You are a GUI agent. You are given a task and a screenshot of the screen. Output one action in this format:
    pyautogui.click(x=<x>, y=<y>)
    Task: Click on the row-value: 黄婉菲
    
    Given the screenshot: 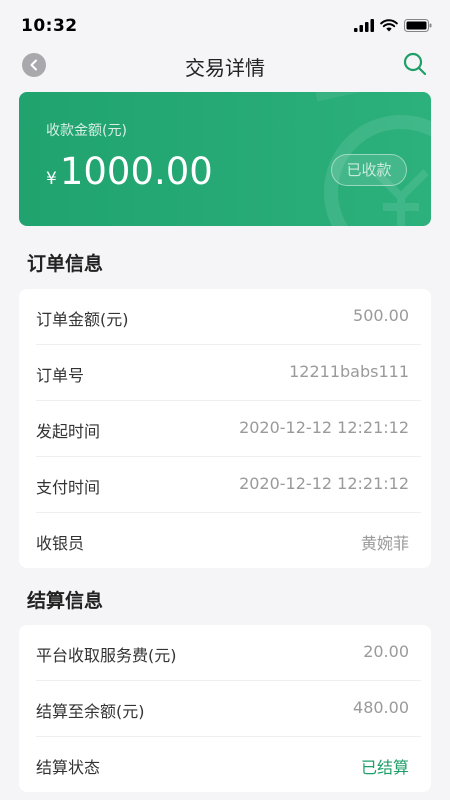 What is the action you would take?
    pyautogui.click(x=384, y=543)
    